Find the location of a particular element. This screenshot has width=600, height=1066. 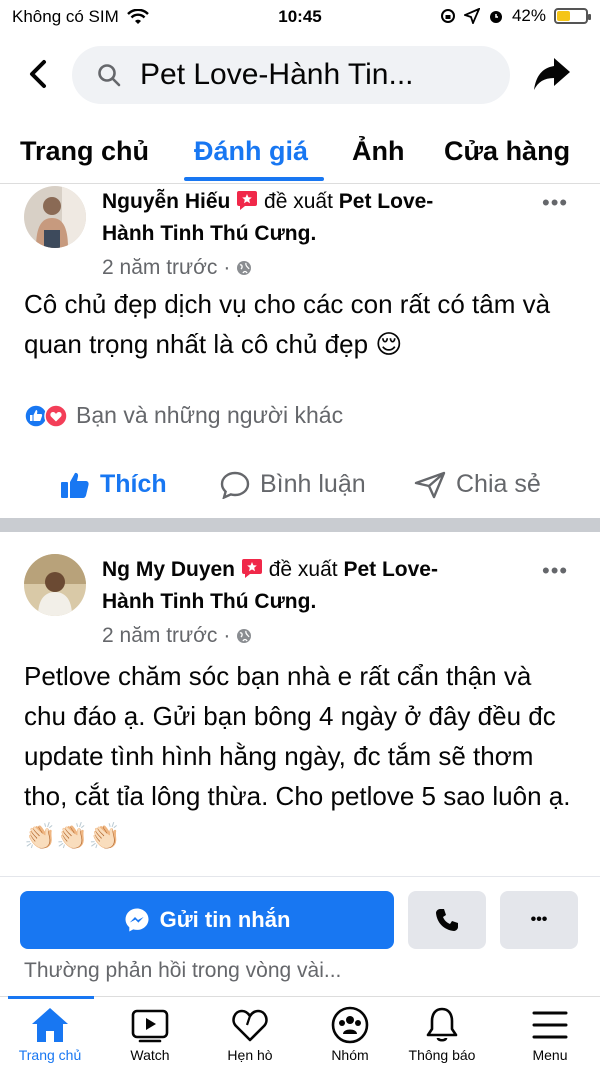

nav-dating: Hẹn hò is located at coordinates (250, 1033).